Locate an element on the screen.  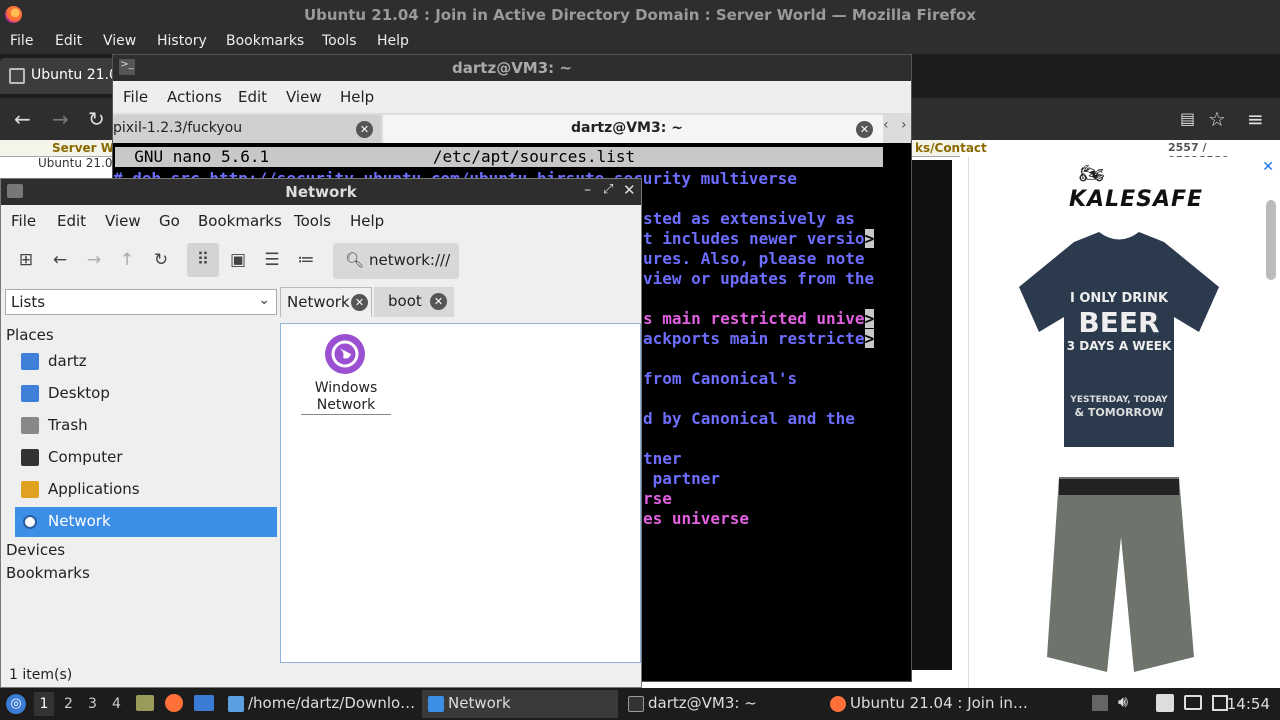
terminal-line-text: ures. Also, please note is located at coordinates (754, 258).